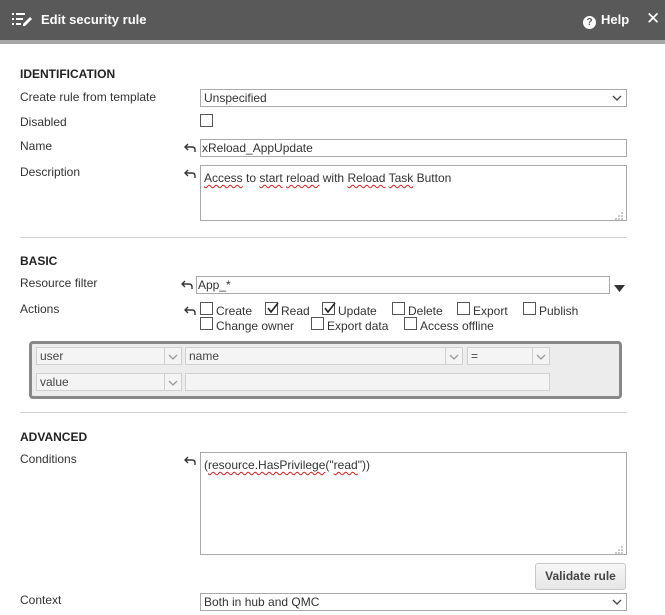 This screenshot has height=615, width=665. What do you see at coordinates (559, 311) in the screenshot?
I see `action-publish-label: Publish` at bounding box center [559, 311].